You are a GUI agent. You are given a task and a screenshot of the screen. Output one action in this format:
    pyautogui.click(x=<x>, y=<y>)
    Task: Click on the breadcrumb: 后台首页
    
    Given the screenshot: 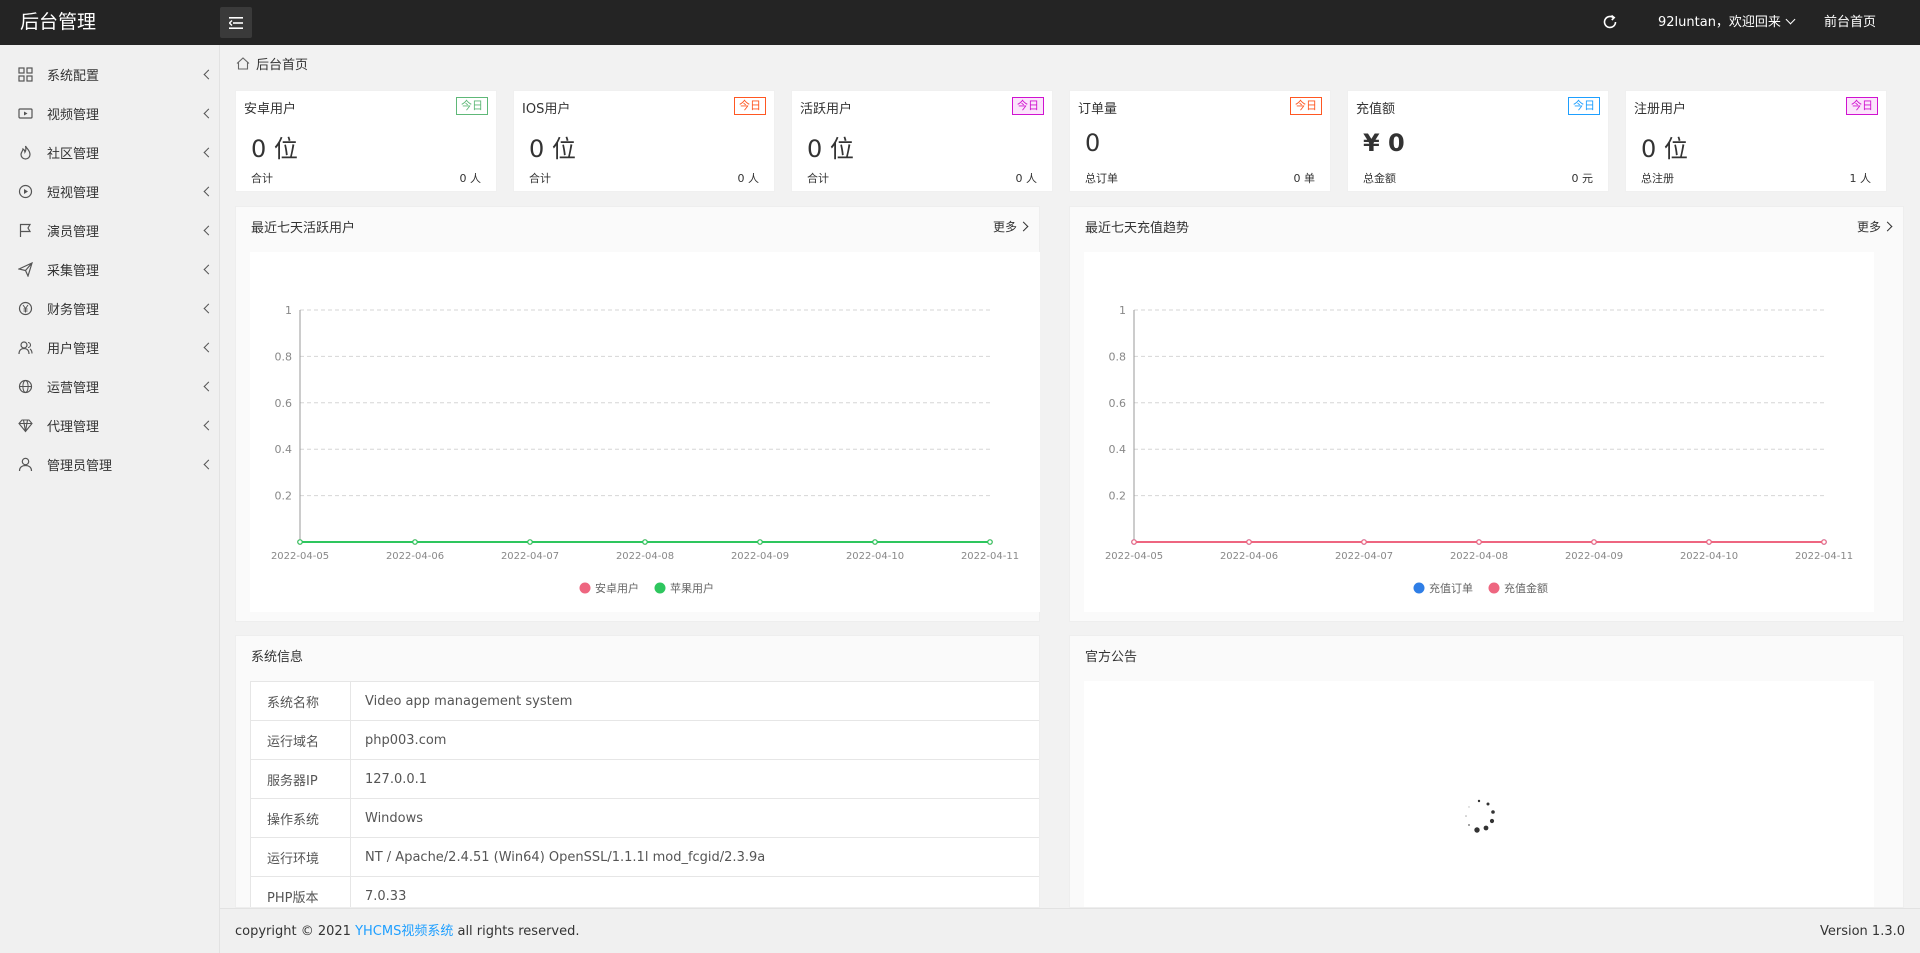 What is the action you would take?
    pyautogui.click(x=272, y=63)
    